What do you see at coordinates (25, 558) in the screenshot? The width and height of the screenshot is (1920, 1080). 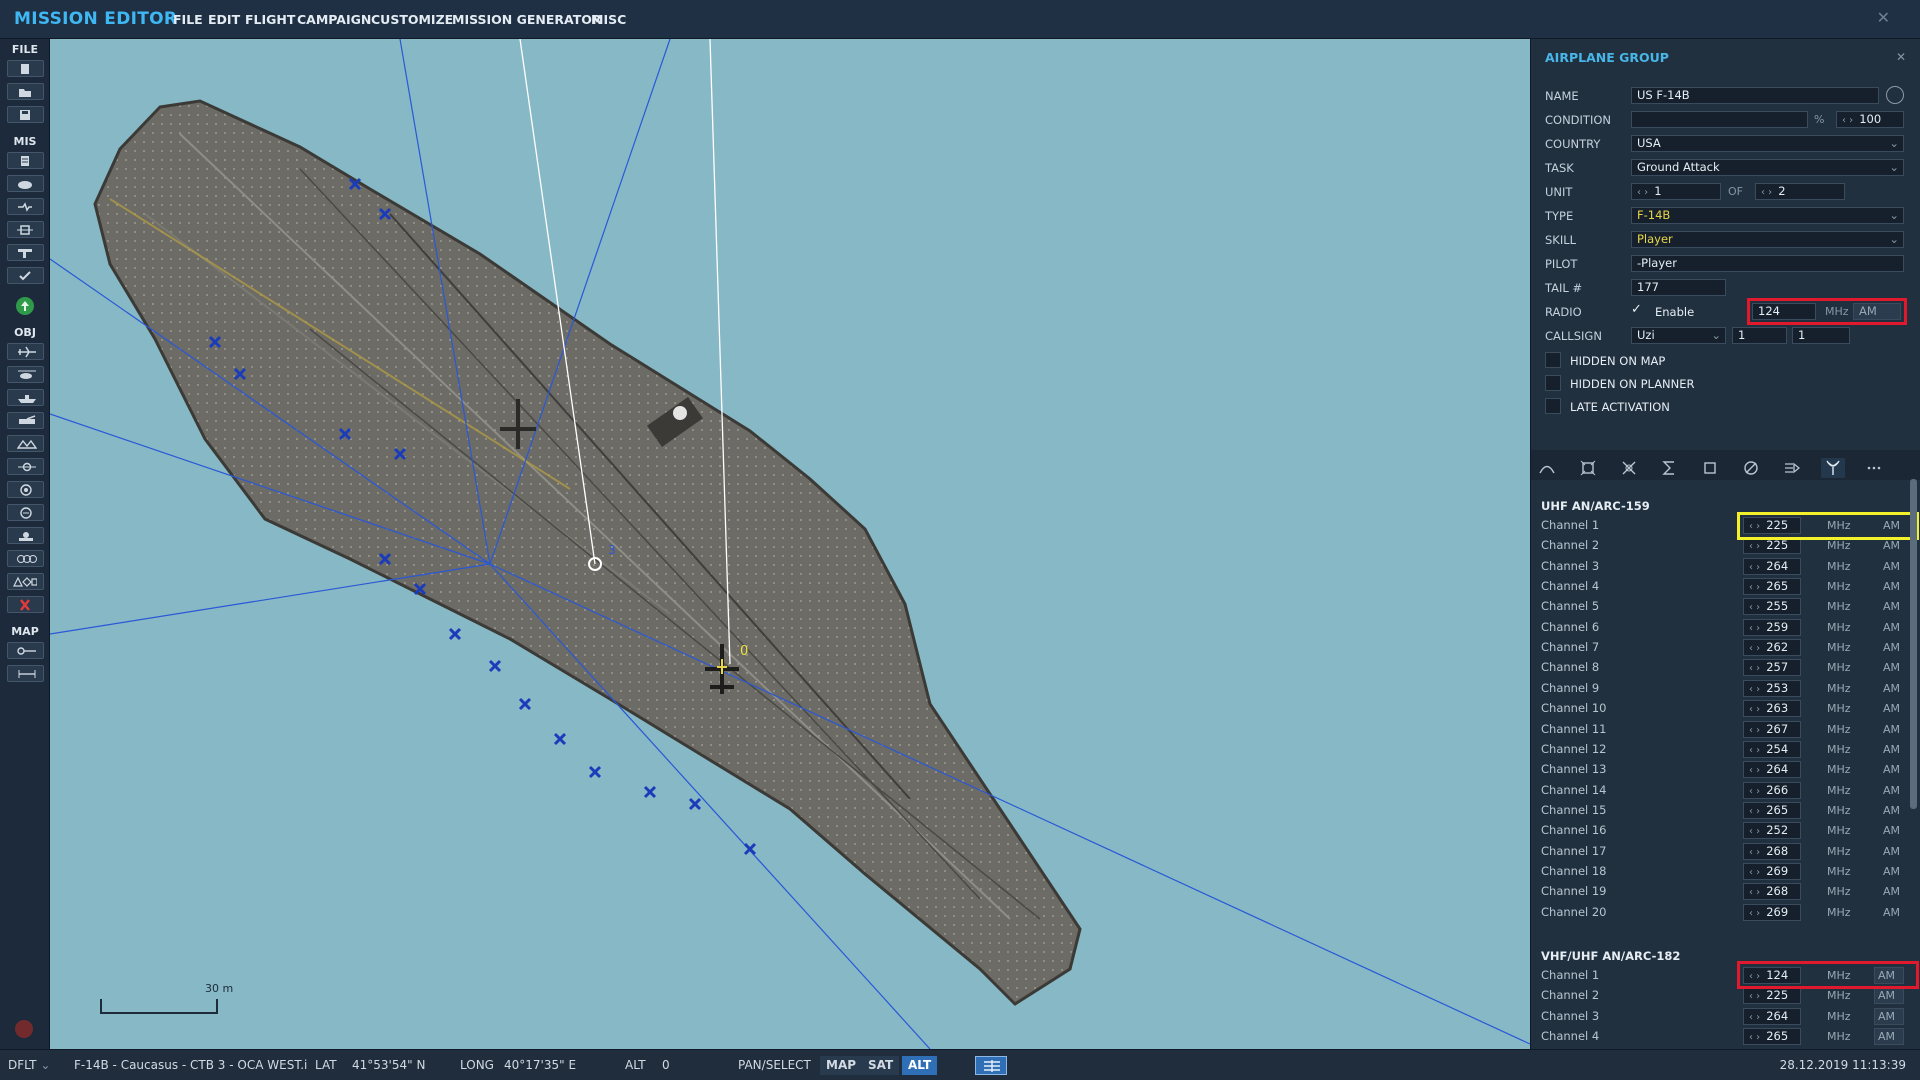 I see `templates-icon` at bounding box center [25, 558].